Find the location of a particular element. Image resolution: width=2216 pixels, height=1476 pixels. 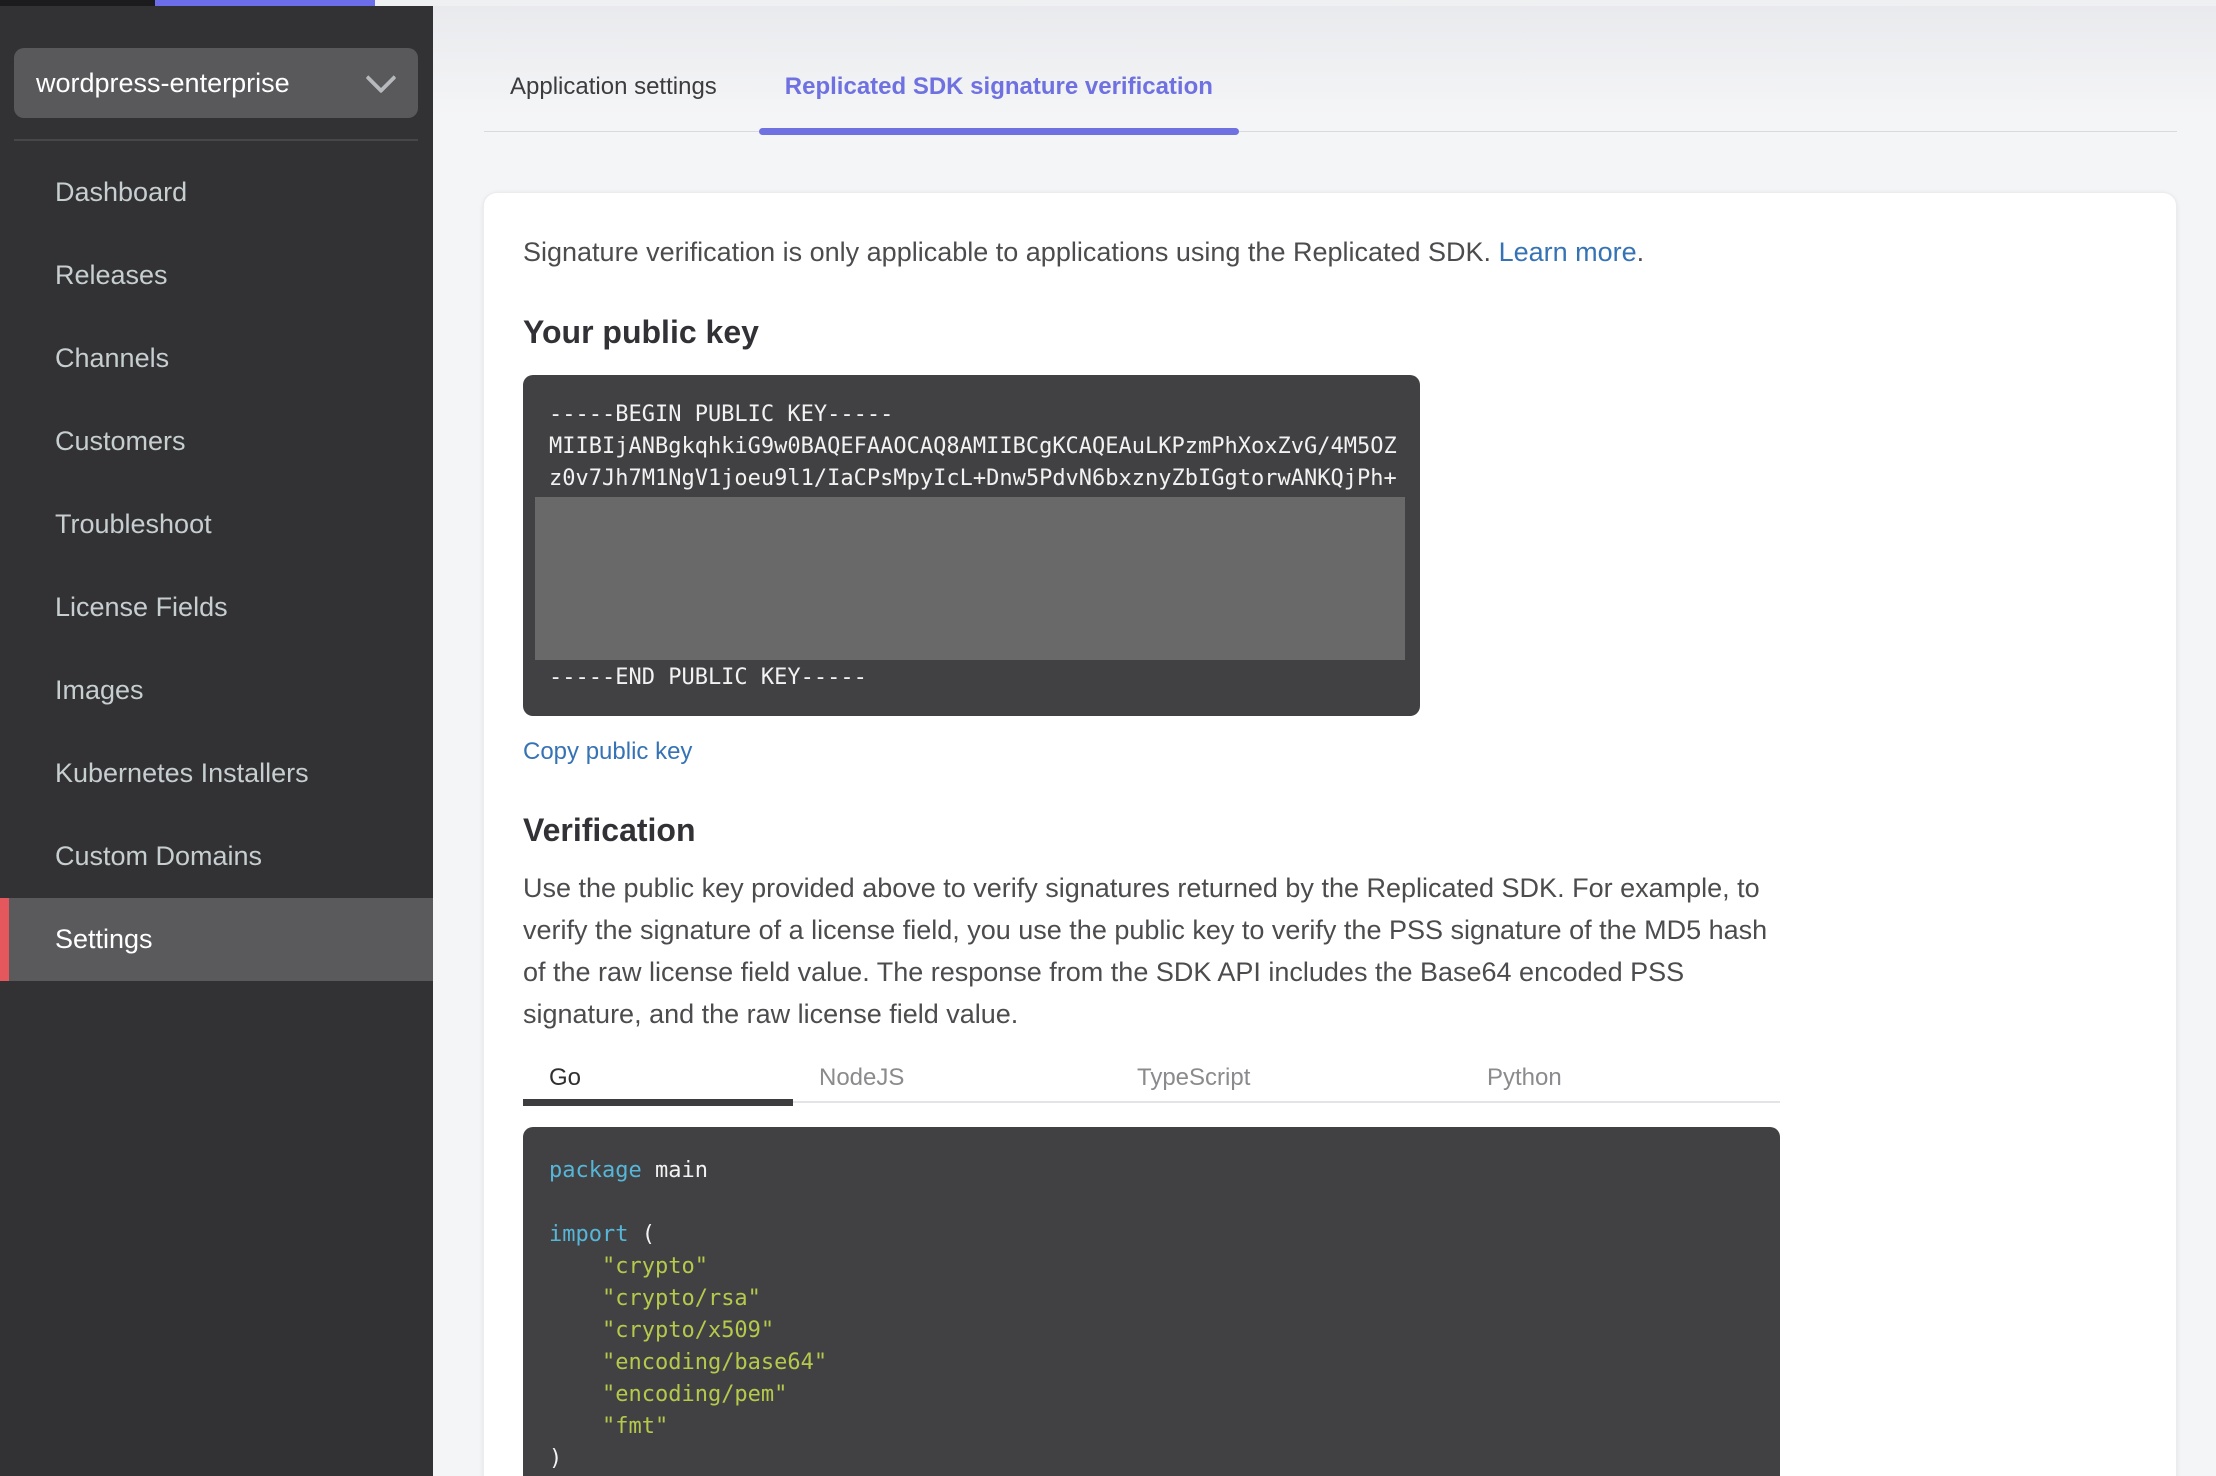

sidebar-item-license-fields: License Fields is located at coordinates (216, 607).